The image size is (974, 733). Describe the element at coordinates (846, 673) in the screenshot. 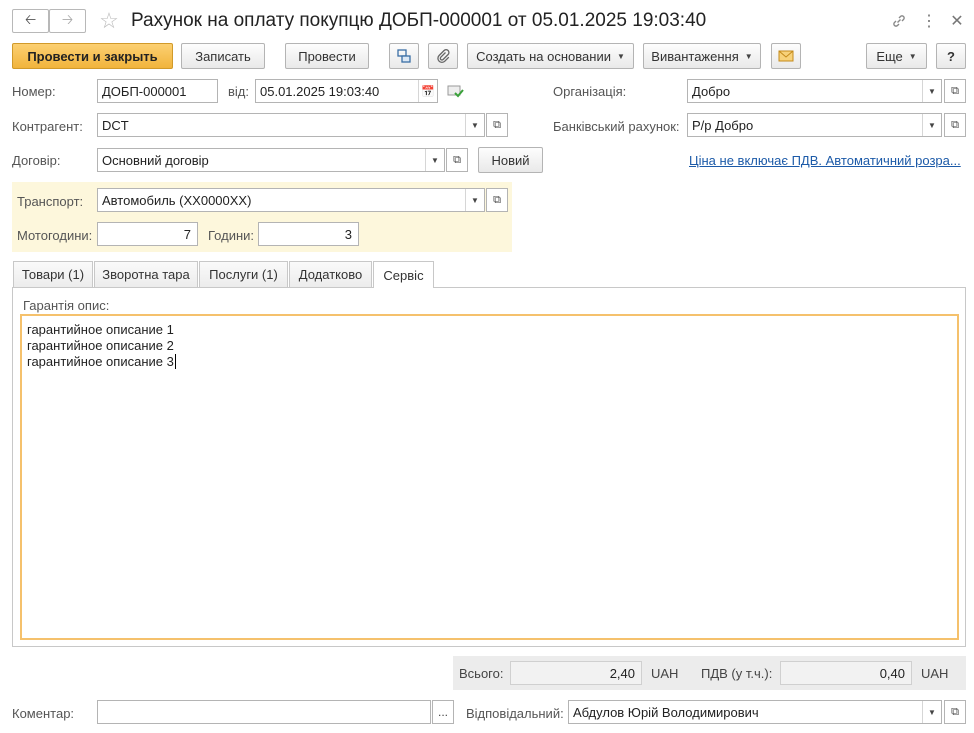

I see `vat-field: 0,40` at that location.